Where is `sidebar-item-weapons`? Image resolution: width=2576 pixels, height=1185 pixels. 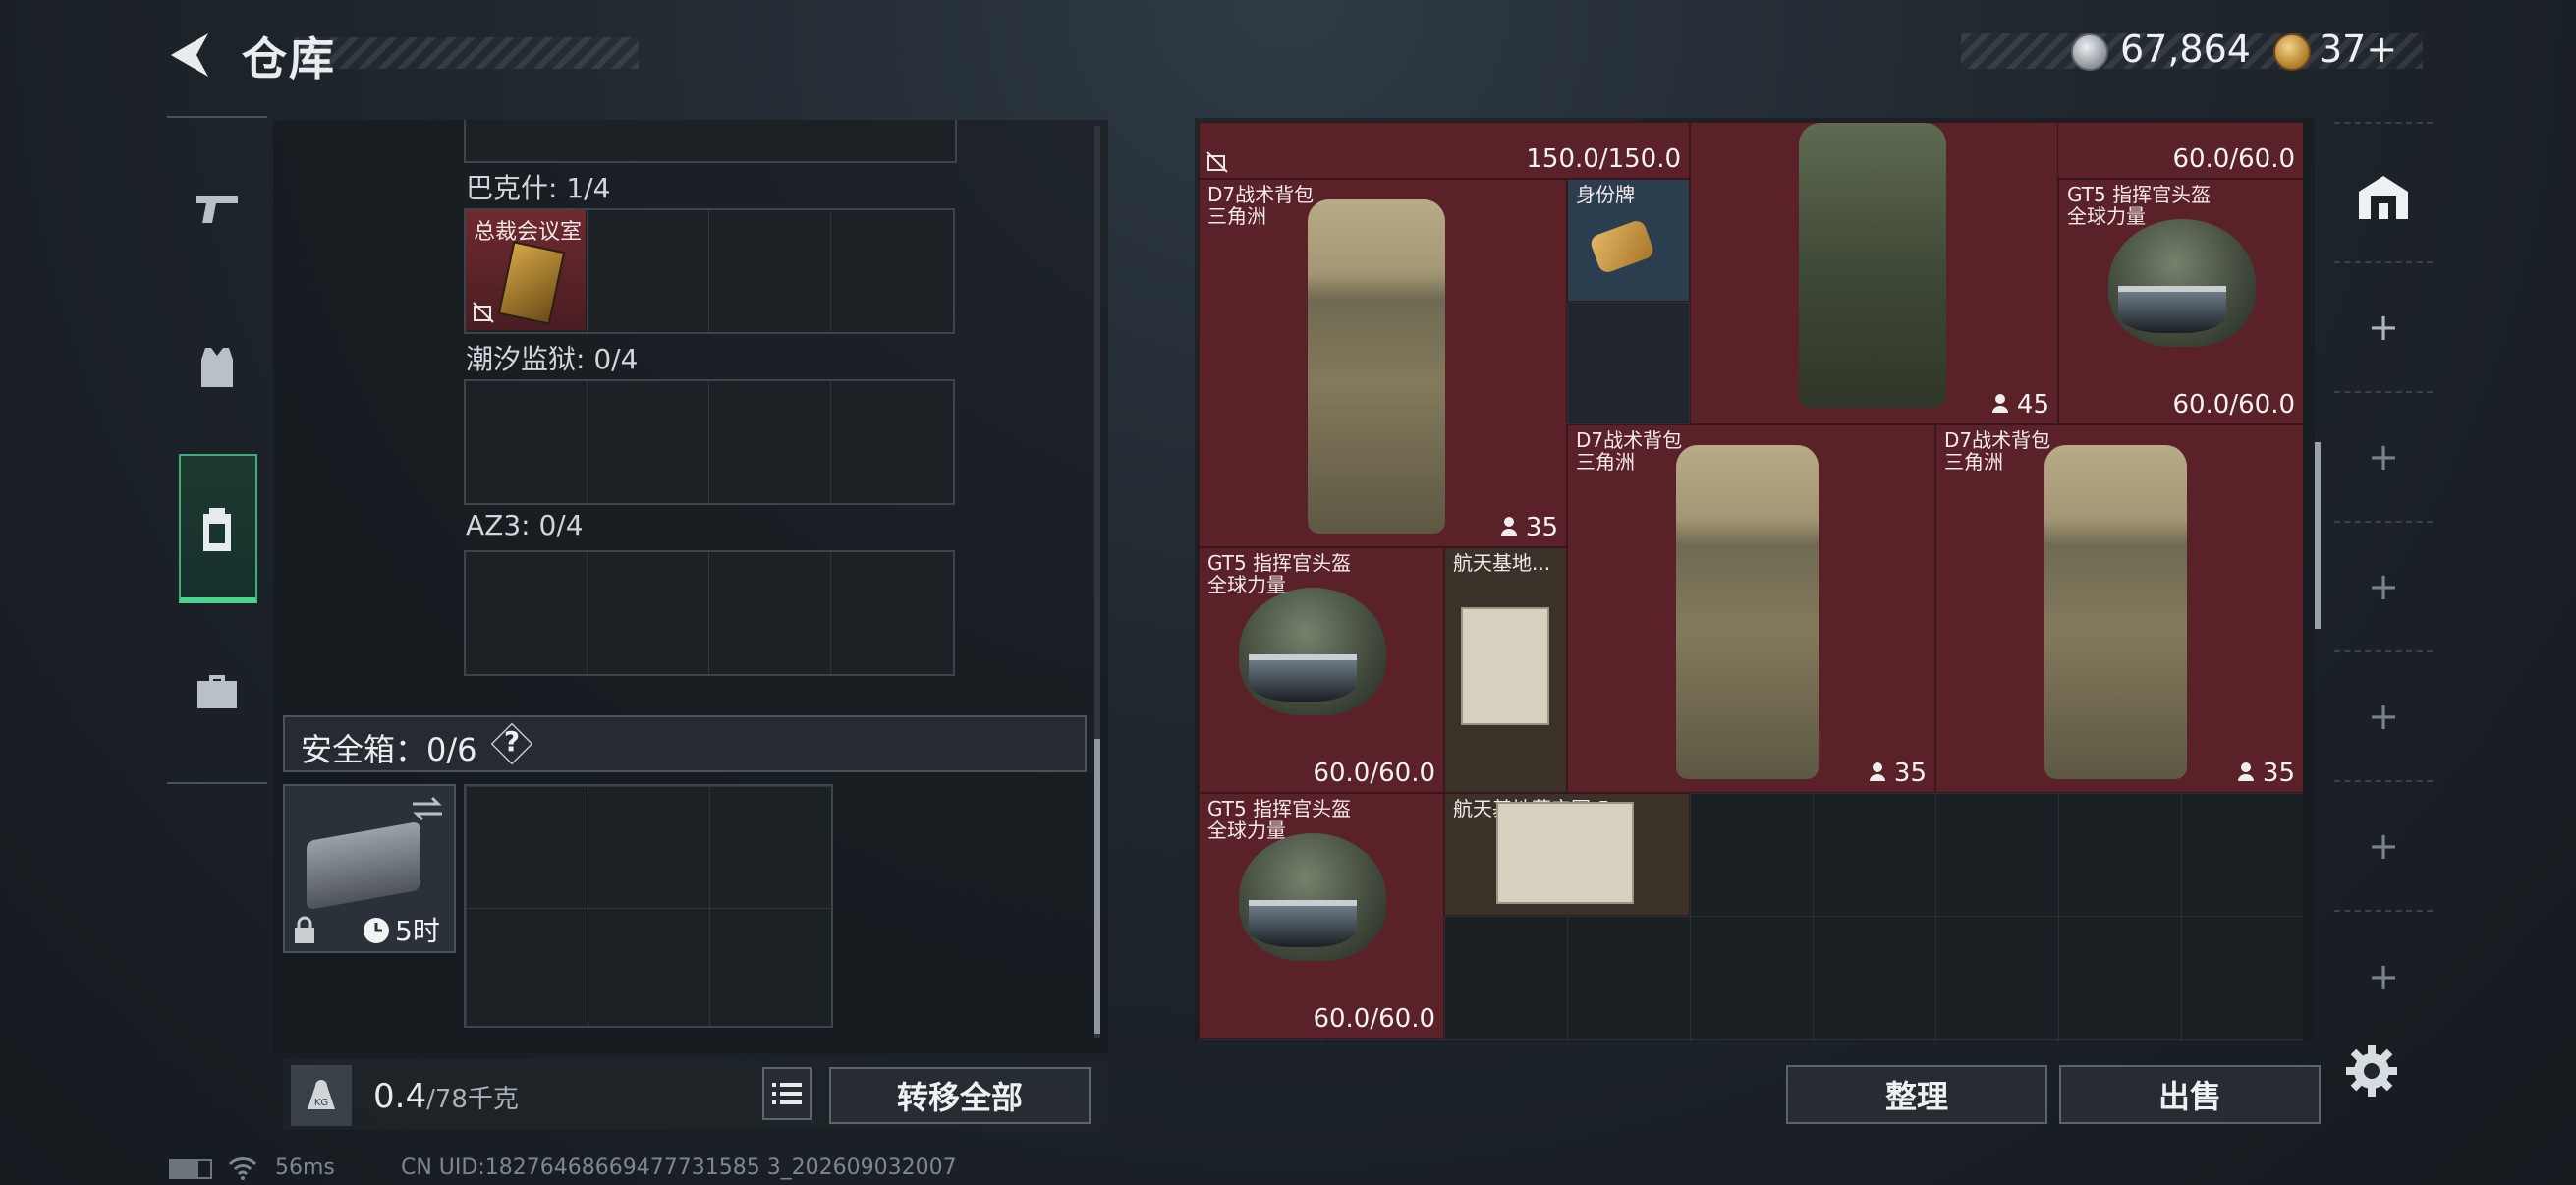 sidebar-item-weapons is located at coordinates (217, 209).